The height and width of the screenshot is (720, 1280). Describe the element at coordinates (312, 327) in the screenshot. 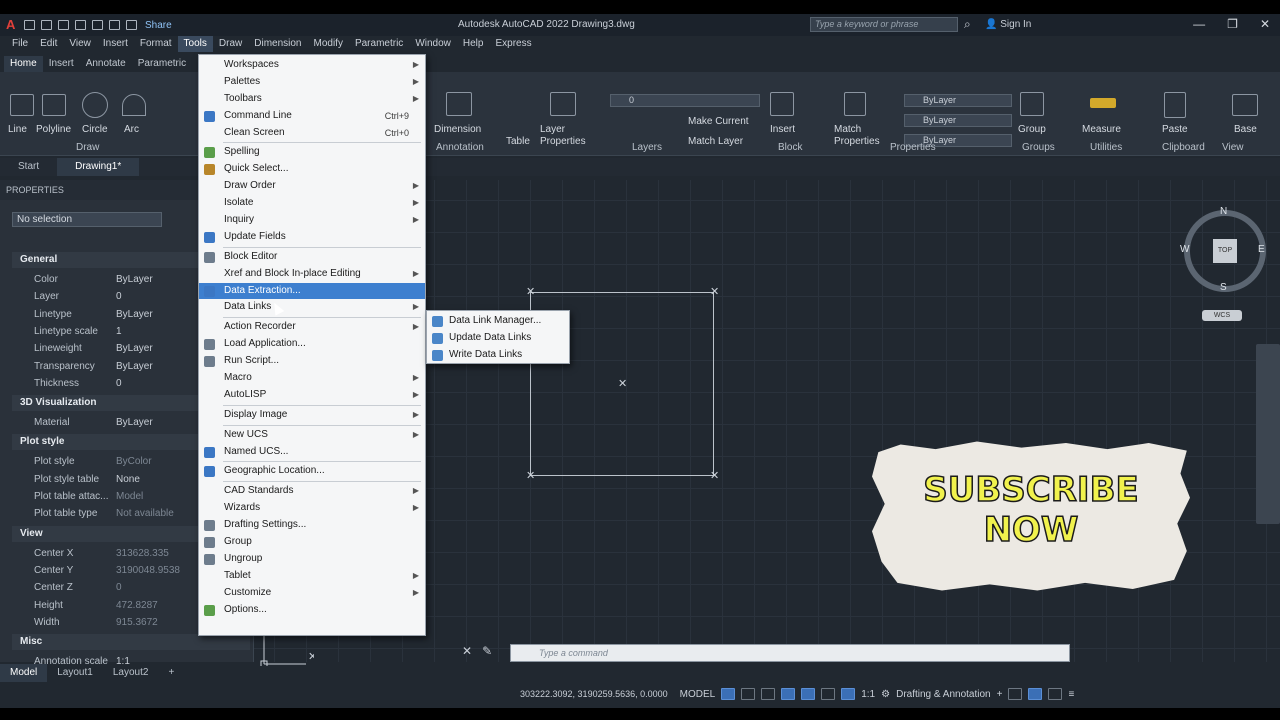

I see `menu-item-action-recorder: Action Recorder ▶` at that location.